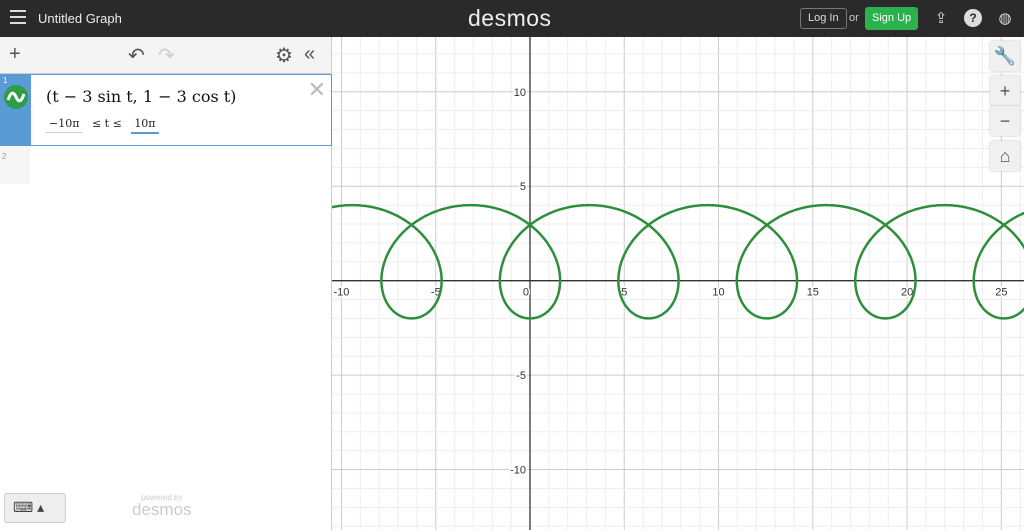  I want to click on x-tick-label: 15, so click(813, 293).